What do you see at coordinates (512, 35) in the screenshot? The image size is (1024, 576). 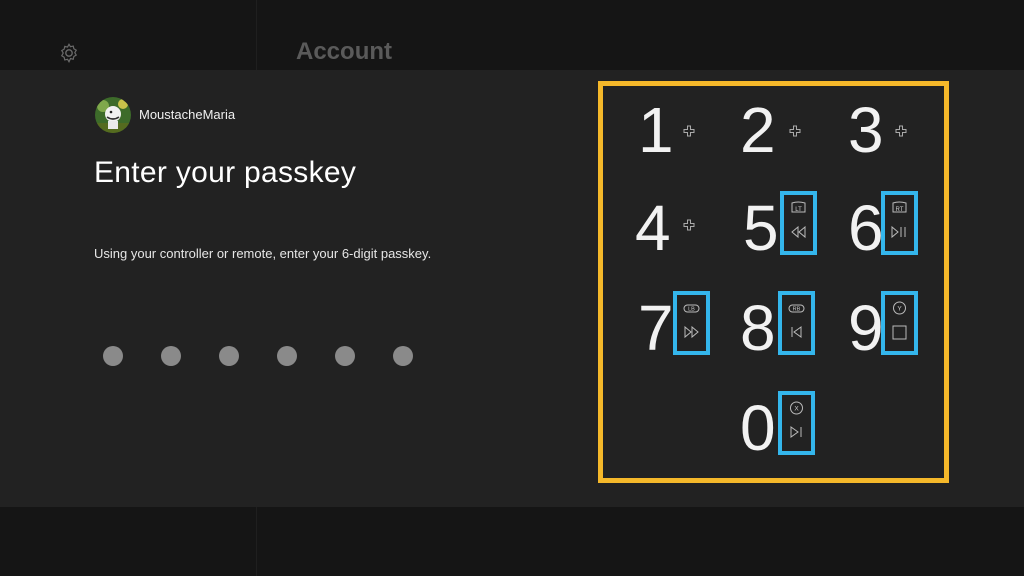 I see `top-bar: Account` at bounding box center [512, 35].